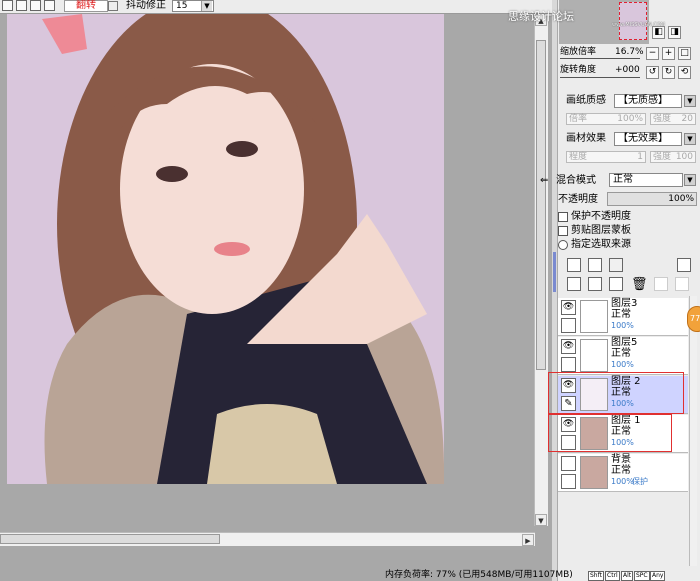 This screenshot has width=700, height=581. Describe the element at coordinates (64, 34) in the screenshot. I see `bow-shape` at that location.